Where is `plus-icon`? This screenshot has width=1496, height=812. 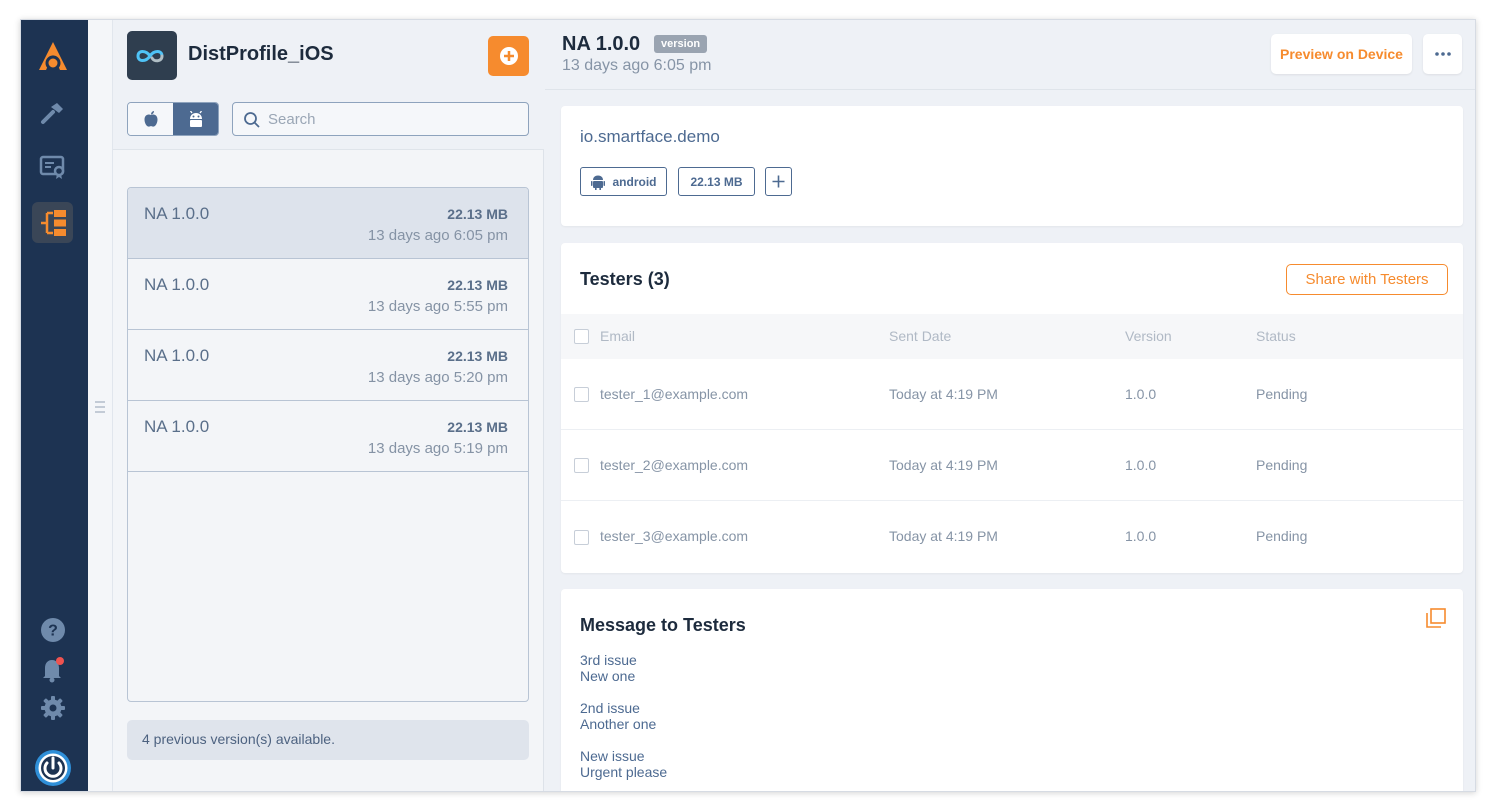
plus-icon is located at coordinates (778, 181).